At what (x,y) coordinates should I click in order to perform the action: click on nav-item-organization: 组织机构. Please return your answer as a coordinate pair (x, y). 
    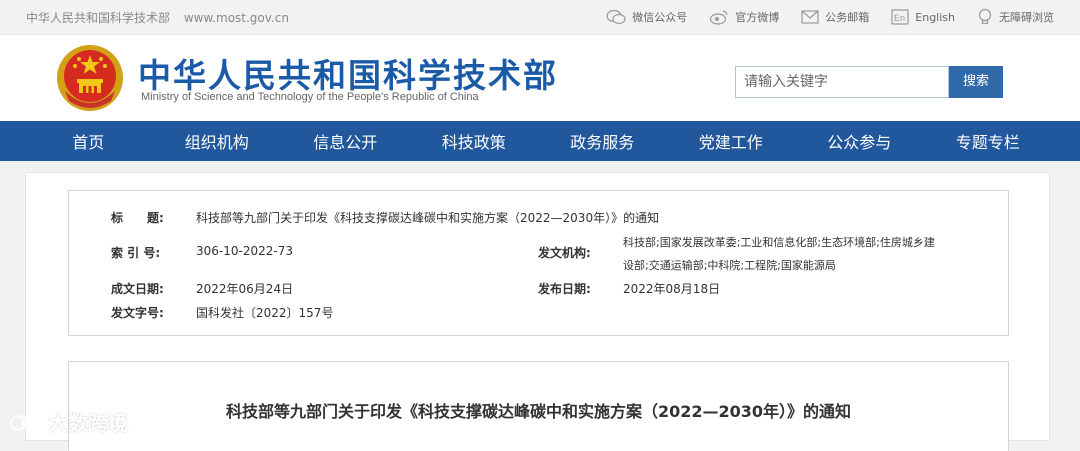
    Looking at the image, I should click on (217, 141).